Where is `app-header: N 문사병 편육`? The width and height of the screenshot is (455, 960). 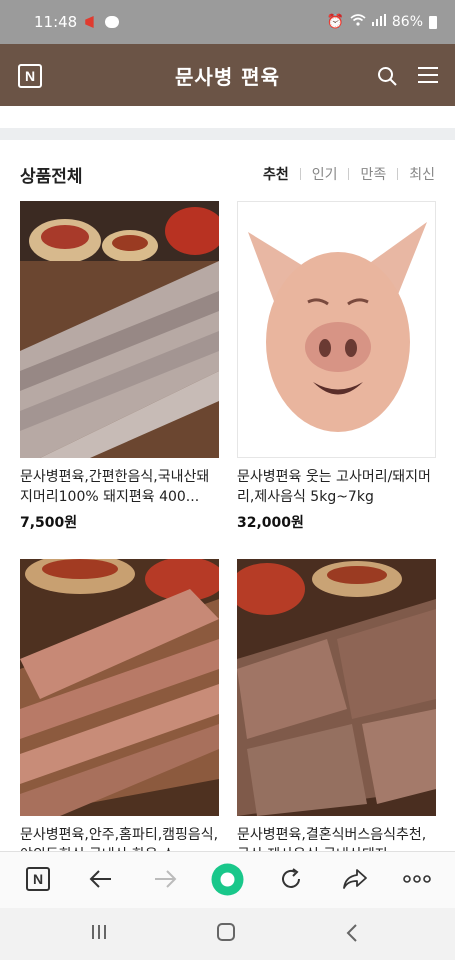
app-header: N 문사병 편육 is located at coordinates (227, 75).